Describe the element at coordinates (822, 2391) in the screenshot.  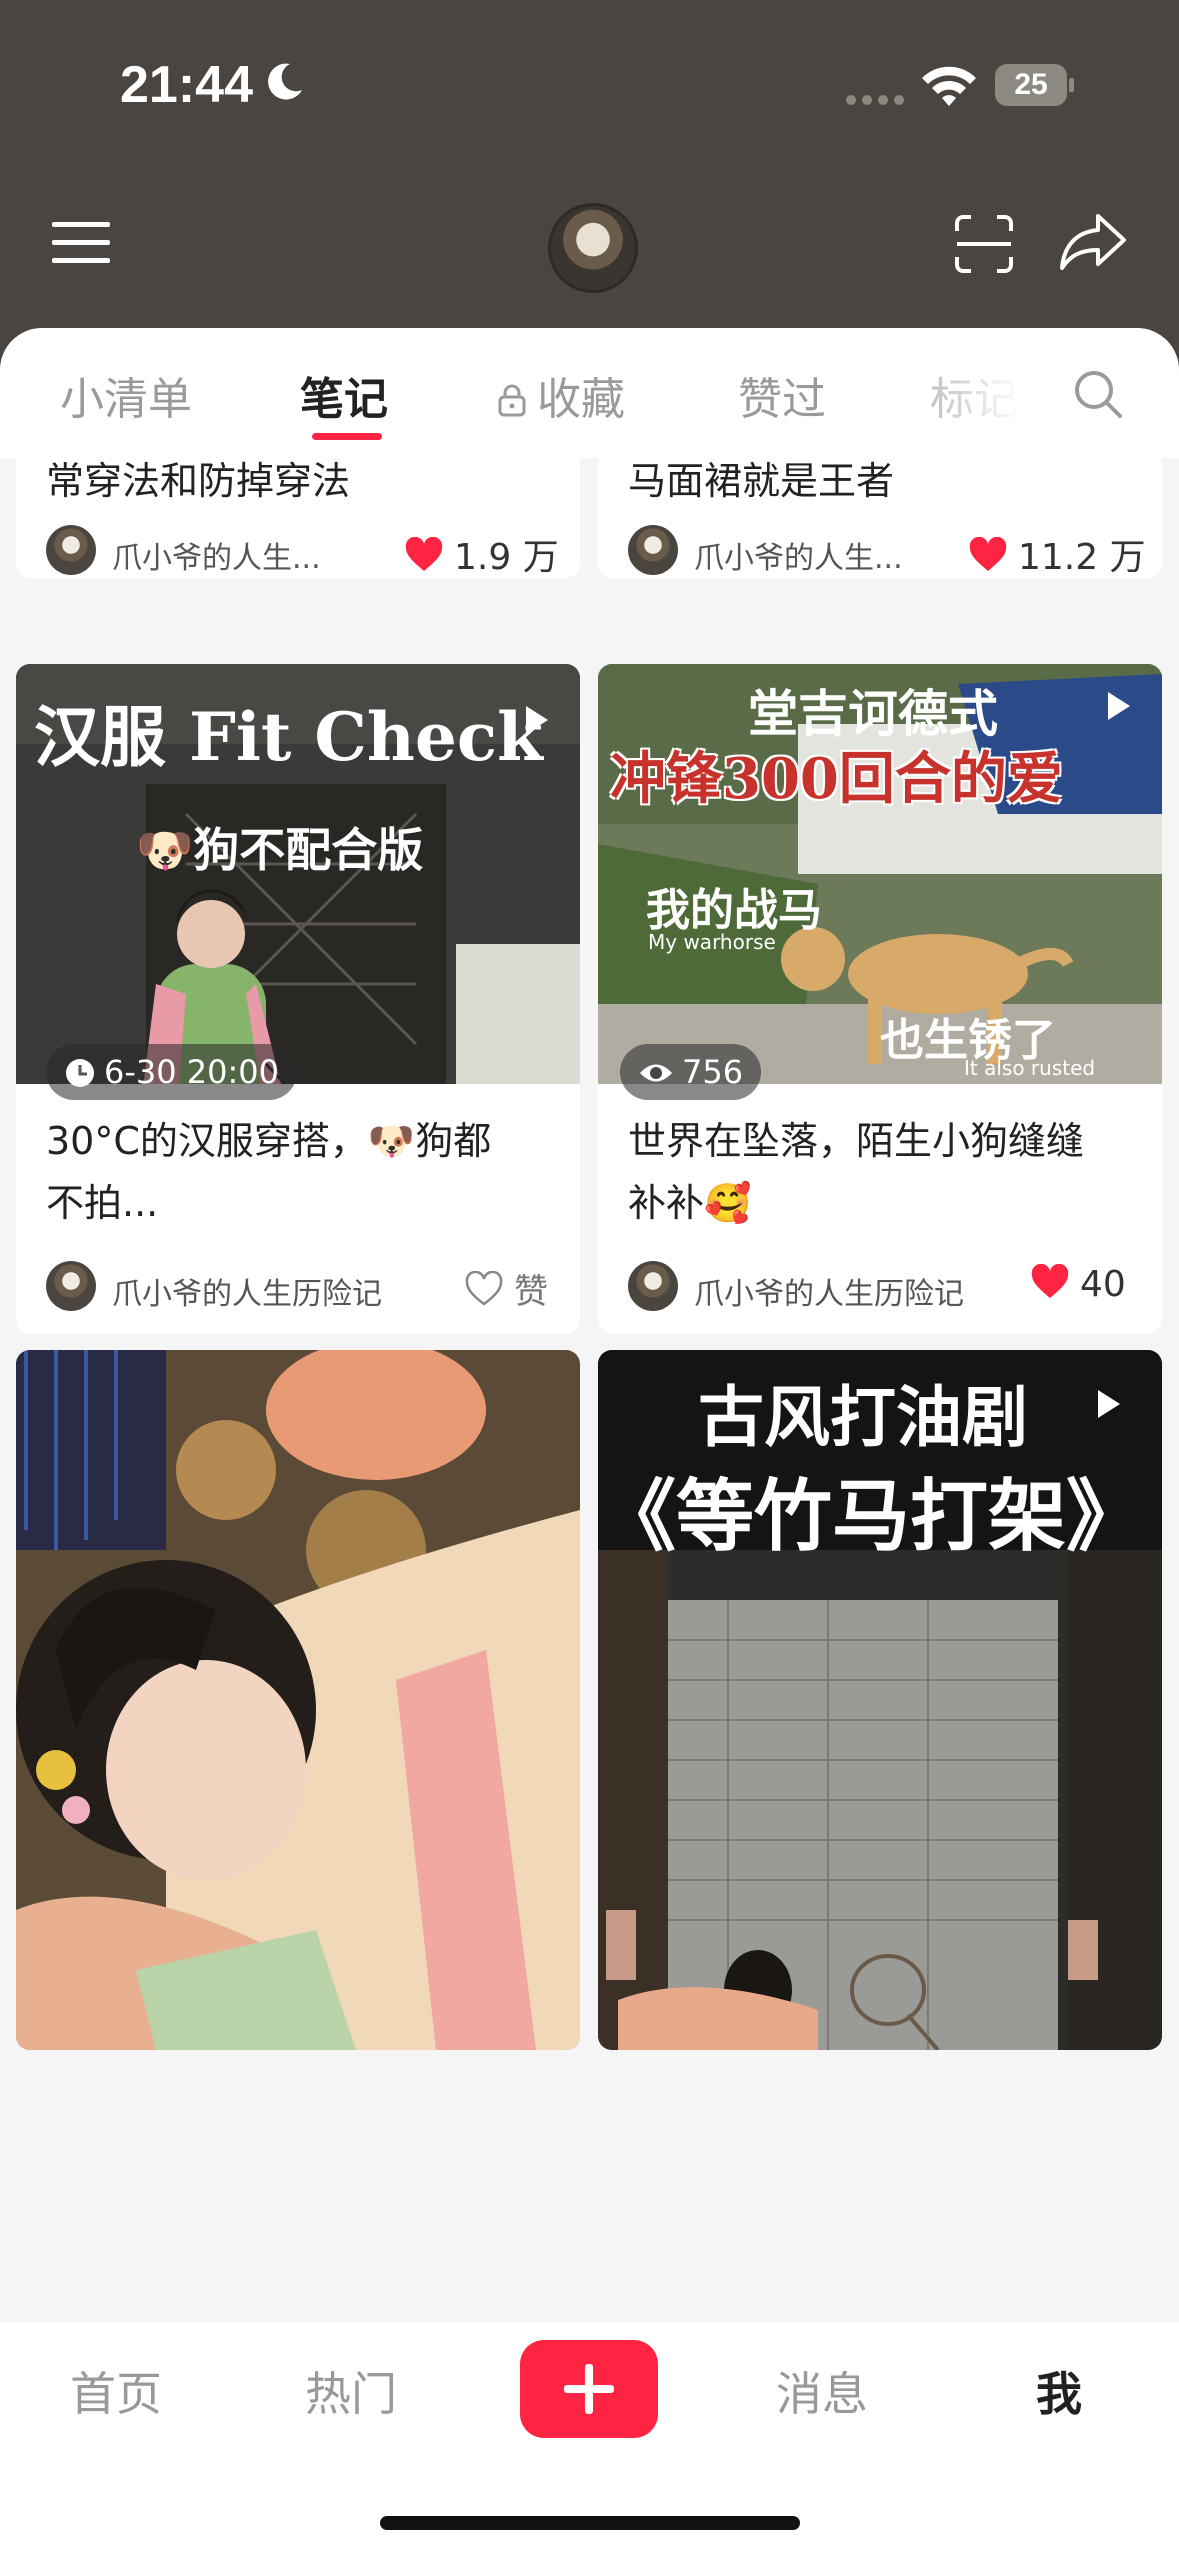
I see `nav-messages: 消息` at that location.